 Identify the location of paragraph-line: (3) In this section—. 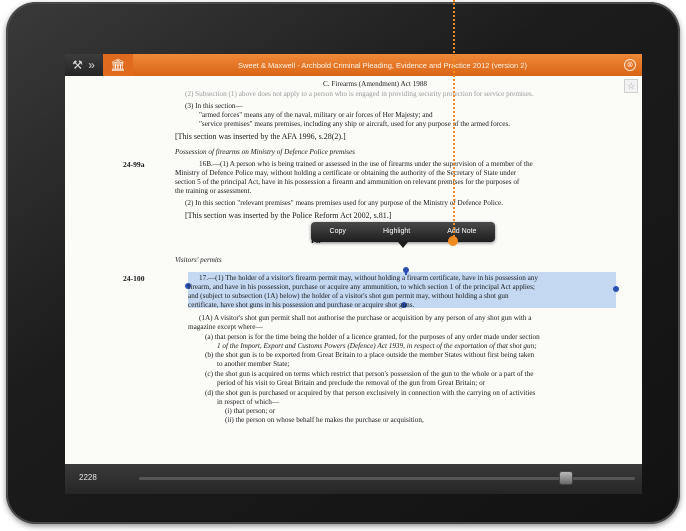
(214, 106).